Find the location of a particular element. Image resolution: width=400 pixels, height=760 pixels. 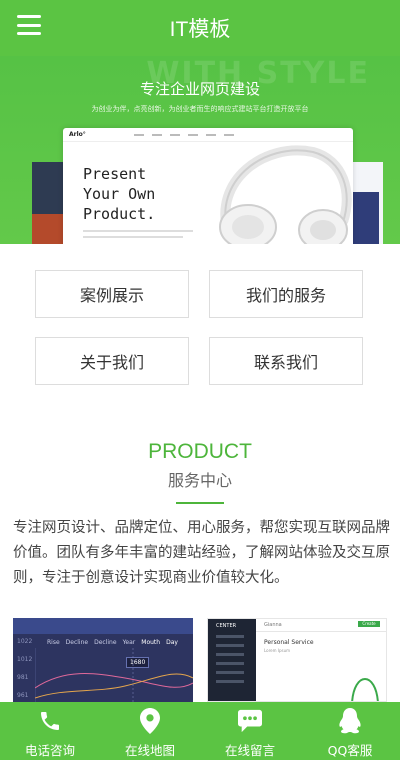

legend-item: Rise is located at coordinates (53, 642).